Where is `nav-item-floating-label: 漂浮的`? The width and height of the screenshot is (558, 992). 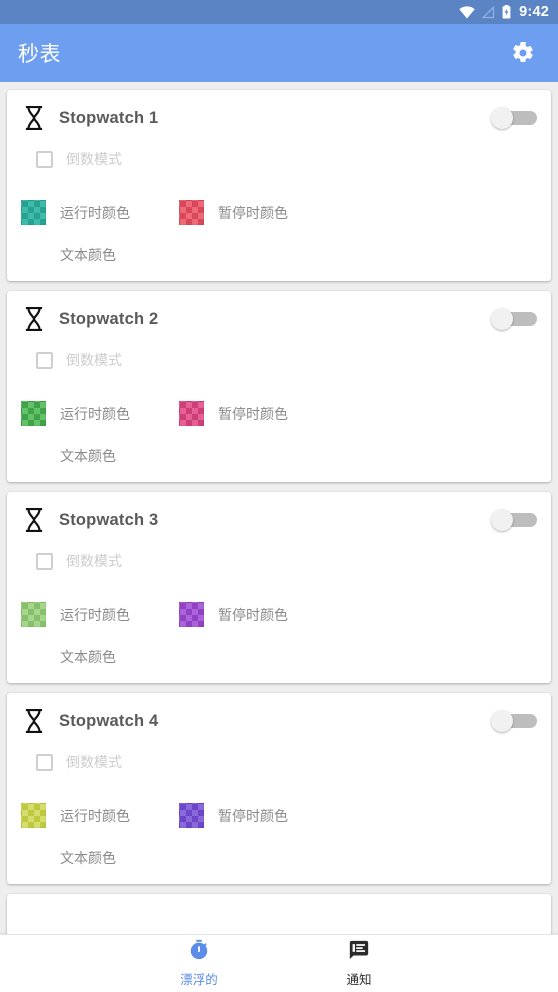 nav-item-floating-label: 漂浮的 is located at coordinates (199, 980).